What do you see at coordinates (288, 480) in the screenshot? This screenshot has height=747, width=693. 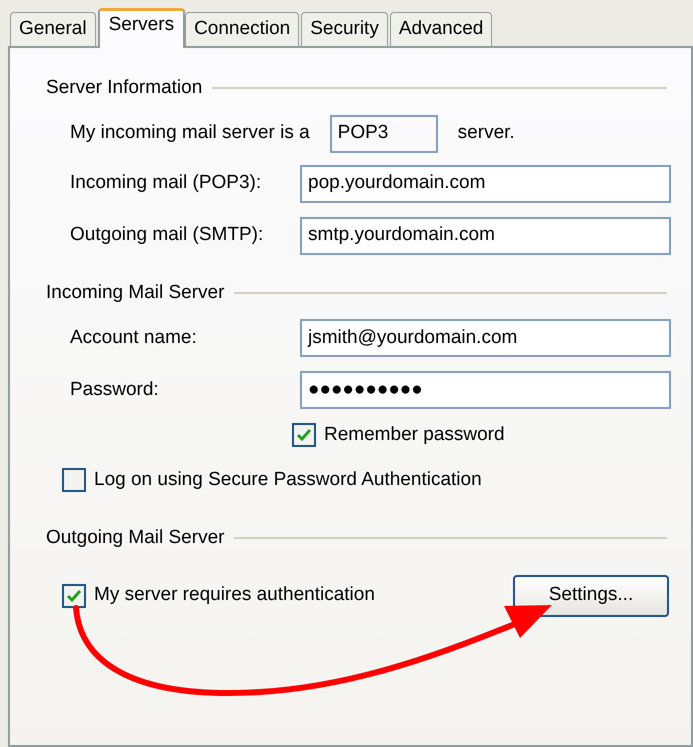 I see `checkbox-label: Log on using Secure Password Authentication` at bounding box center [288, 480].